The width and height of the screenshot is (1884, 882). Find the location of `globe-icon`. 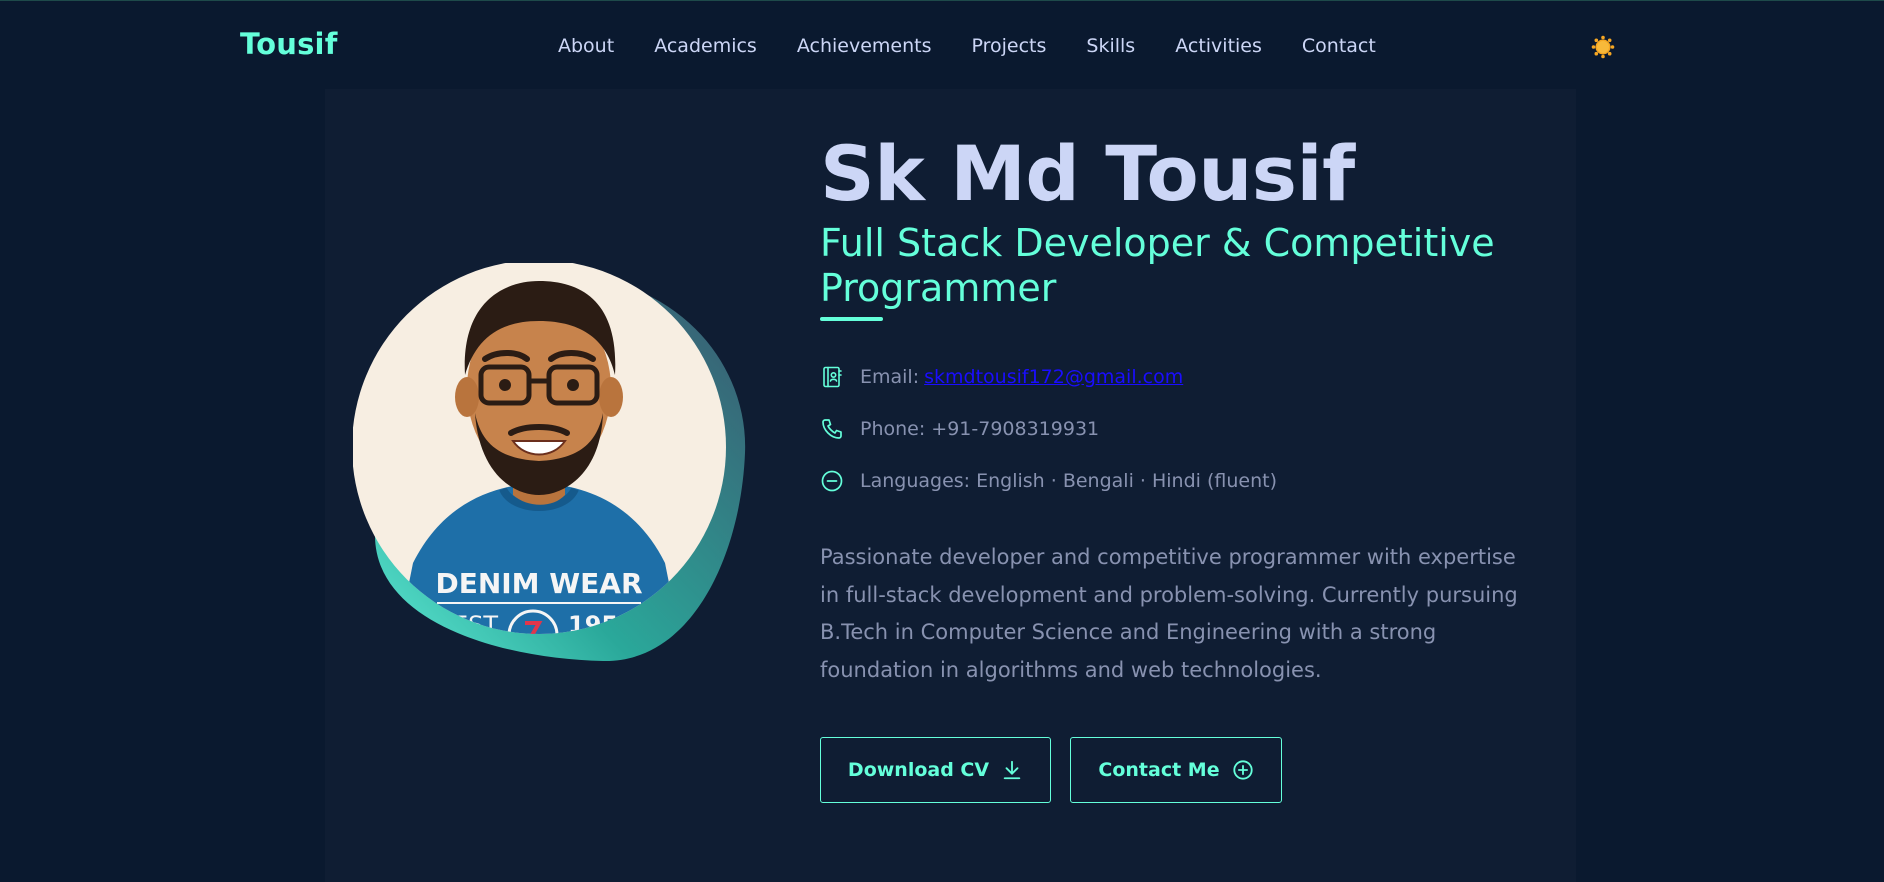

globe-icon is located at coordinates (832, 481).